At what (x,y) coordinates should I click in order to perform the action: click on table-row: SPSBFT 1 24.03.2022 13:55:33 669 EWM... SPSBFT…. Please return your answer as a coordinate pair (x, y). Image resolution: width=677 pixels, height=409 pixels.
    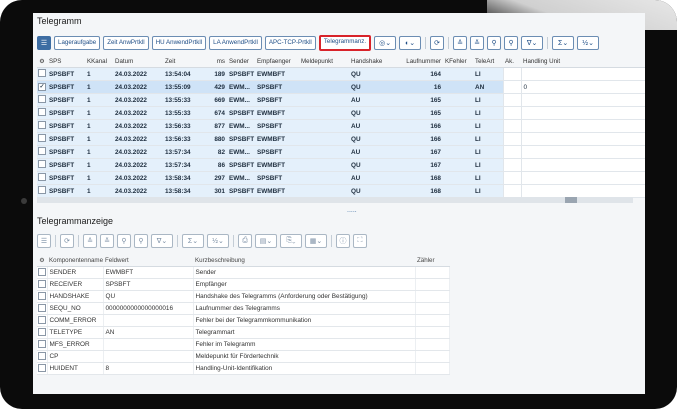
    Looking at the image, I should click on (341, 100).